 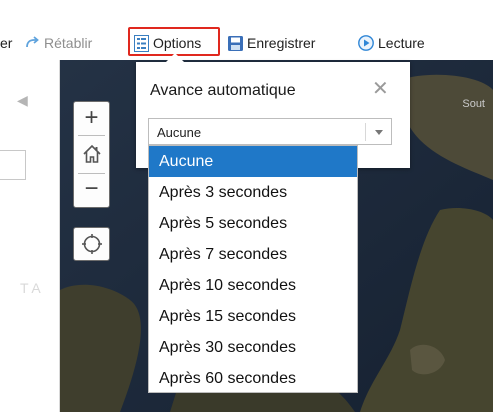 What do you see at coordinates (253, 316) in the screenshot?
I see `option-item: Après 15 secondes` at bounding box center [253, 316].